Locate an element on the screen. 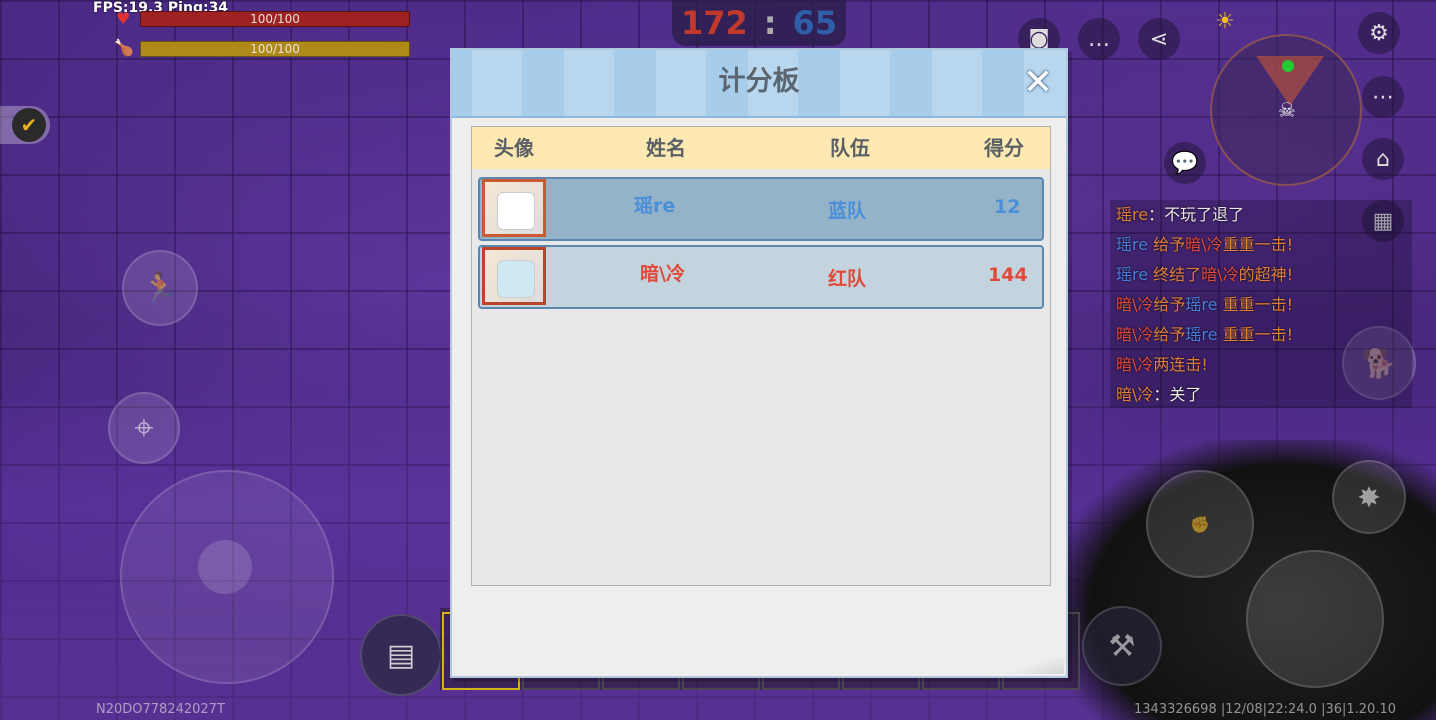 This screenshot has height=720, width=1436. table-header: 头像 姓名 队伍 得分 is located at coordinates (761, 148).